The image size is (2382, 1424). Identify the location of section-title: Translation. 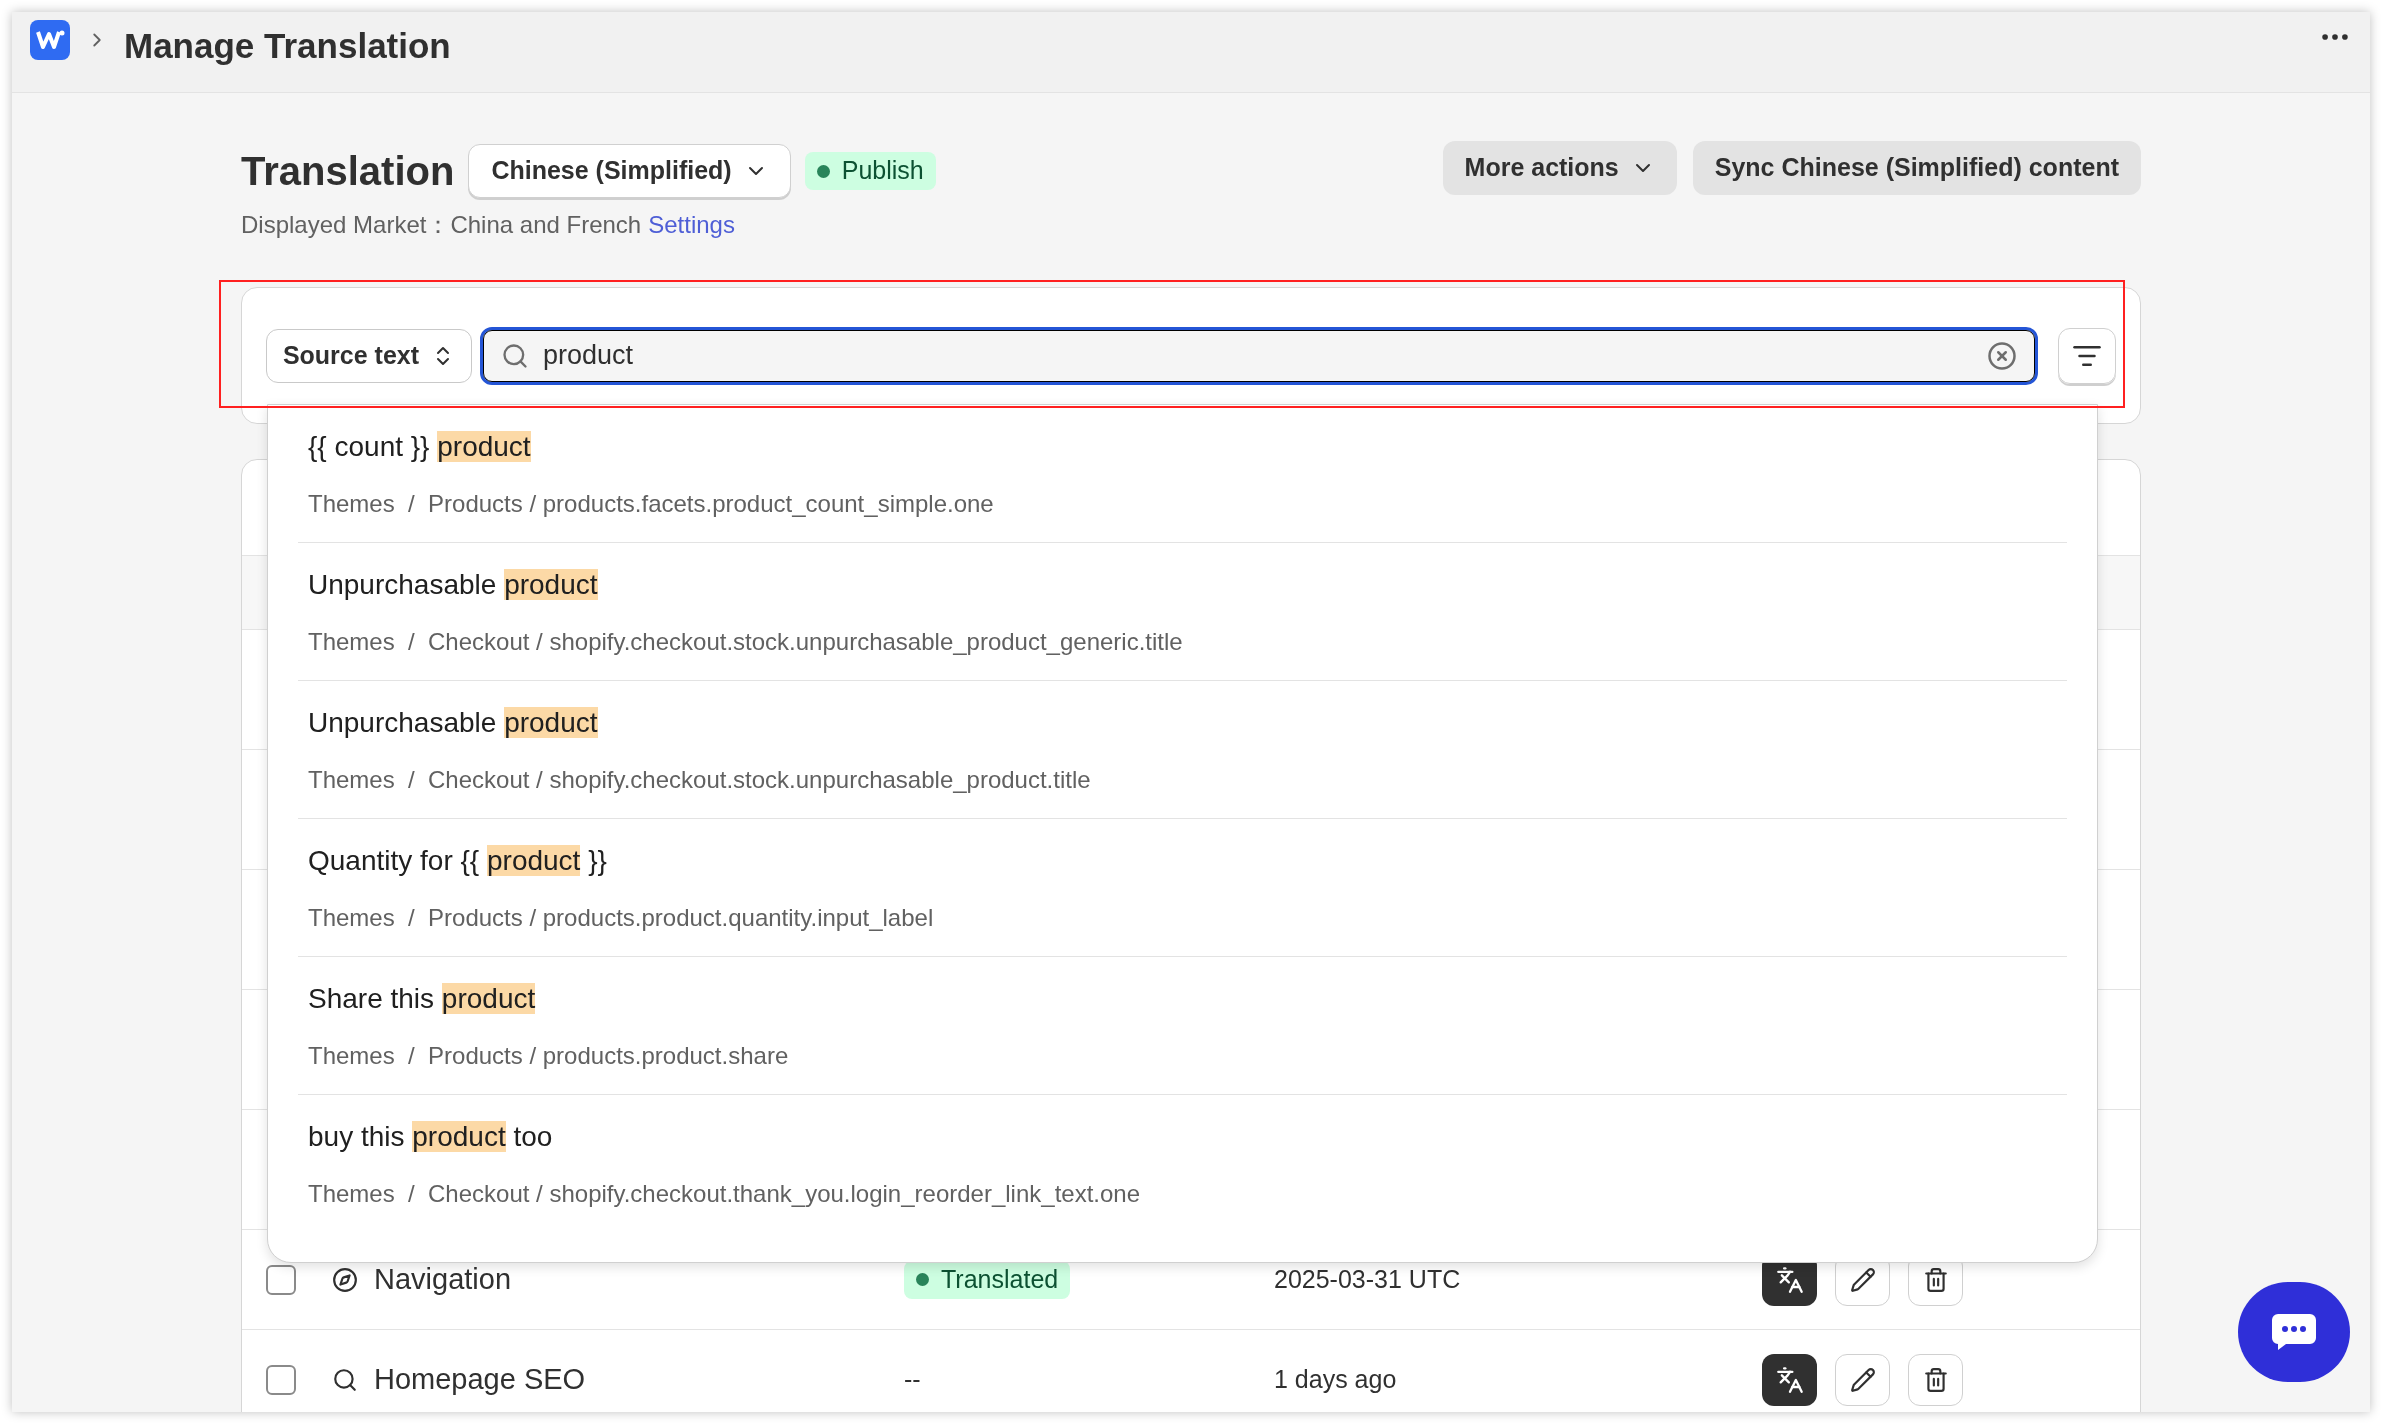
(348, 171).